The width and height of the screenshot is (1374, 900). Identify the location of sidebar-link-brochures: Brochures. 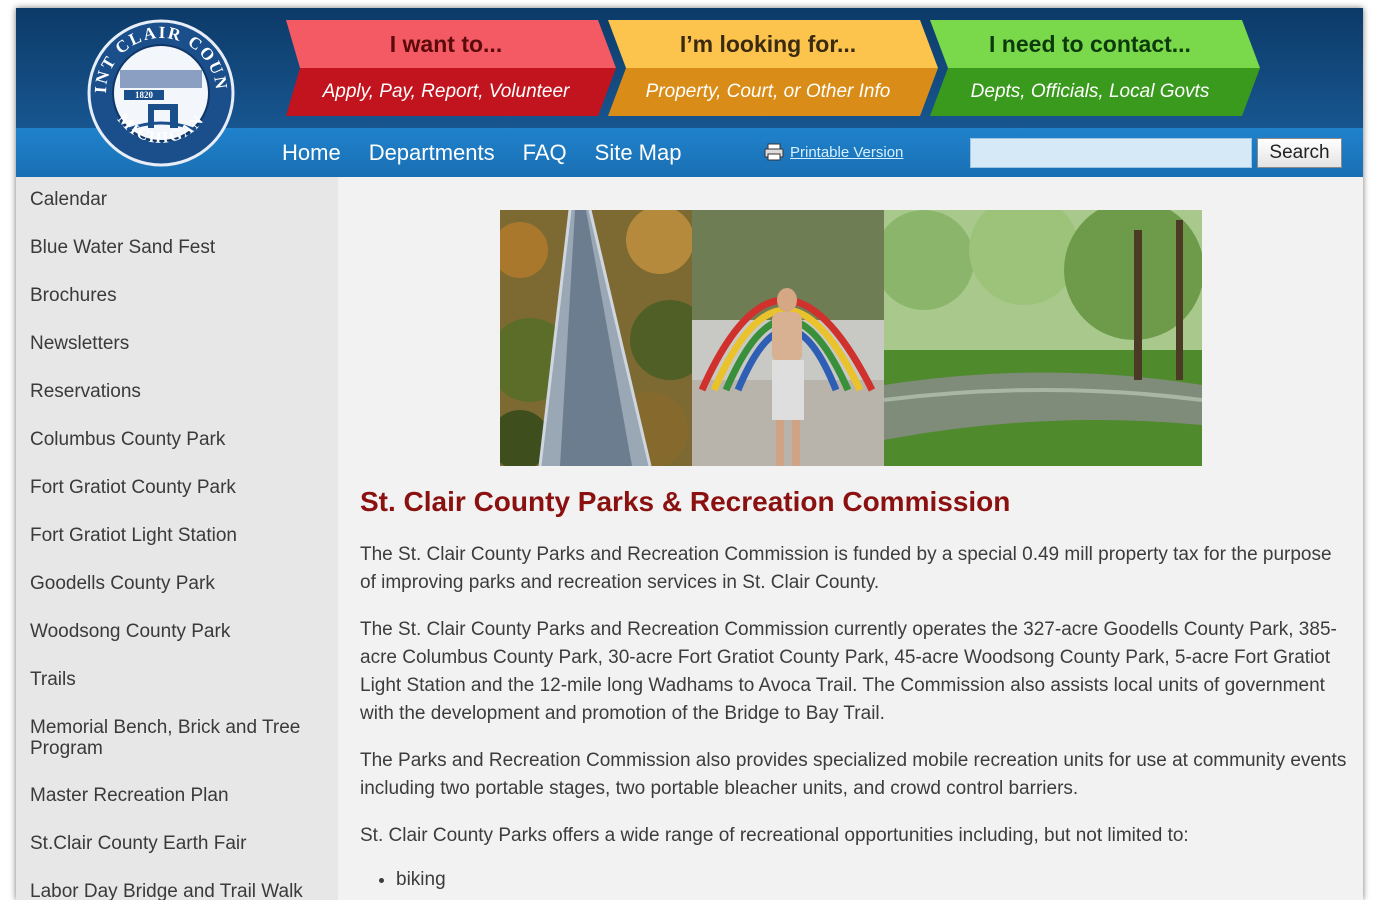
(177, 295).